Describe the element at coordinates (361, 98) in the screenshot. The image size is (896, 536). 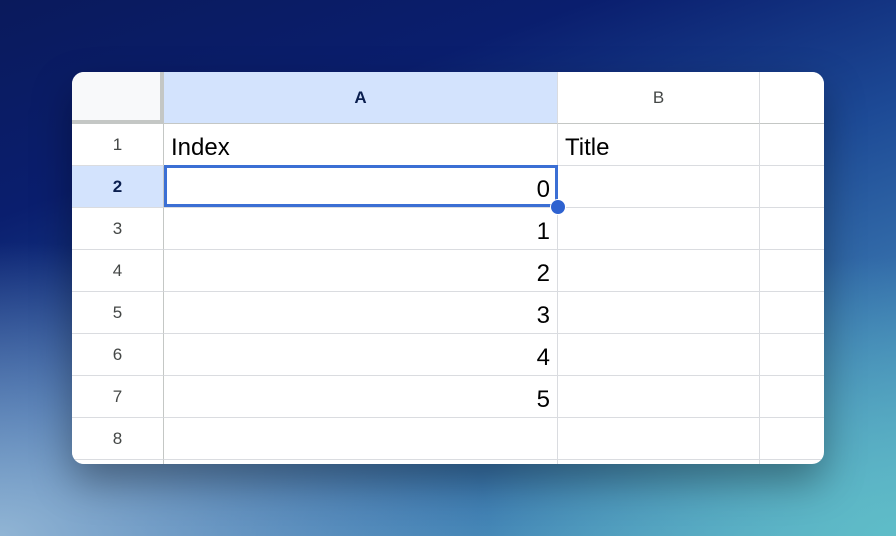
I see `column-header-a: A` at that location.